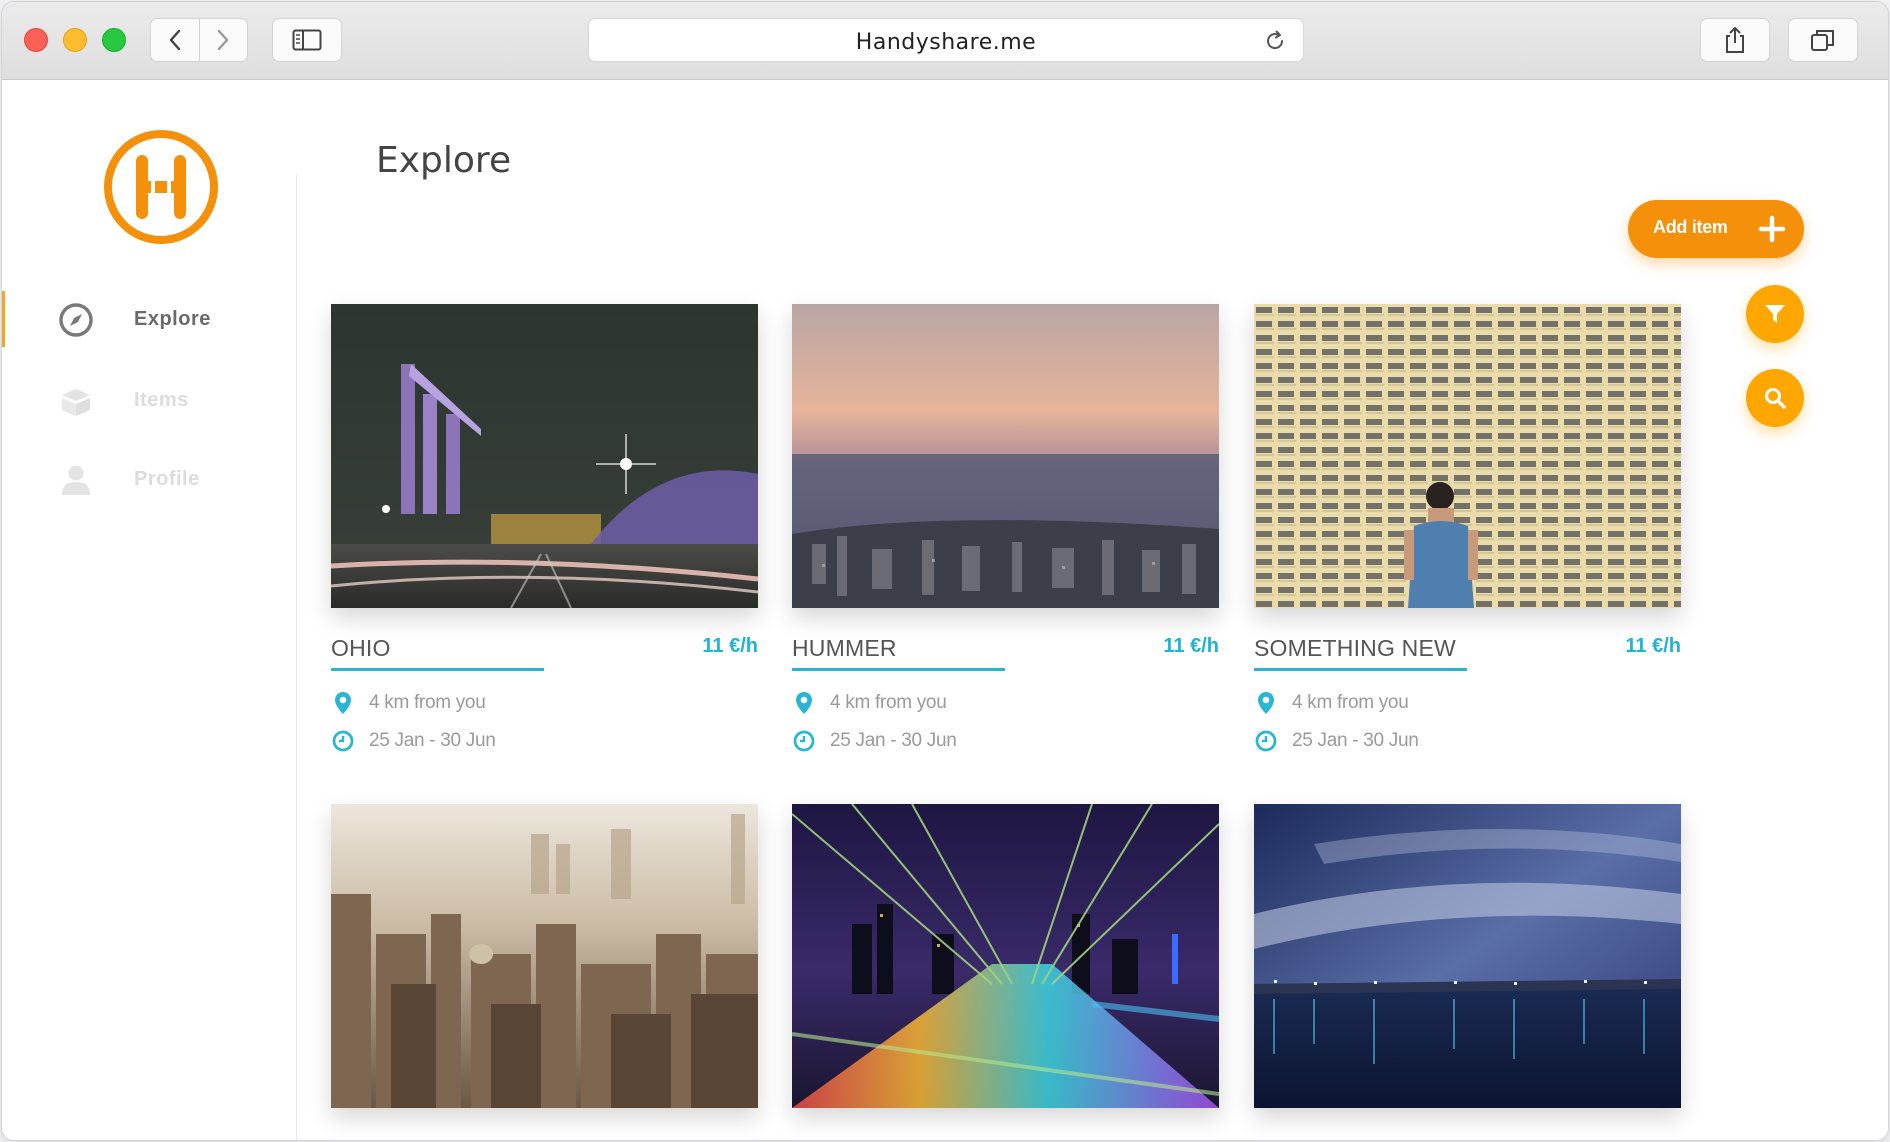 This screenshot has width=1890, height=1142. What do you see at coordinates (76, 480) in the screenshot?
I see `user-icon` at bounding box center [76, 480].